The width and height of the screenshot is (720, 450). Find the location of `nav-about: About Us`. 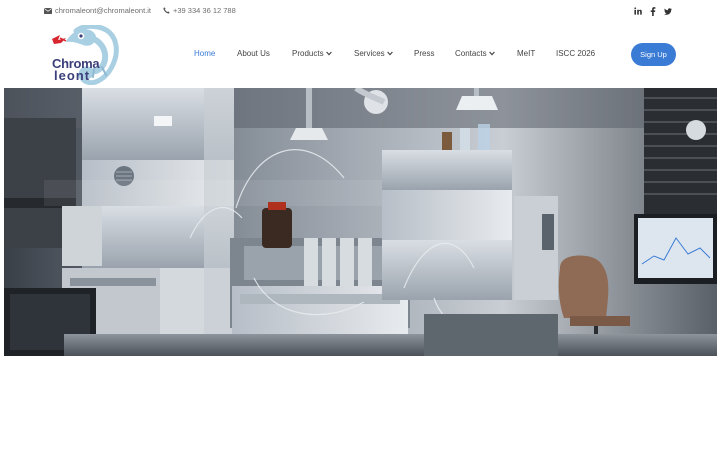

nav-about: About Us is located at coordinates (253, 53).